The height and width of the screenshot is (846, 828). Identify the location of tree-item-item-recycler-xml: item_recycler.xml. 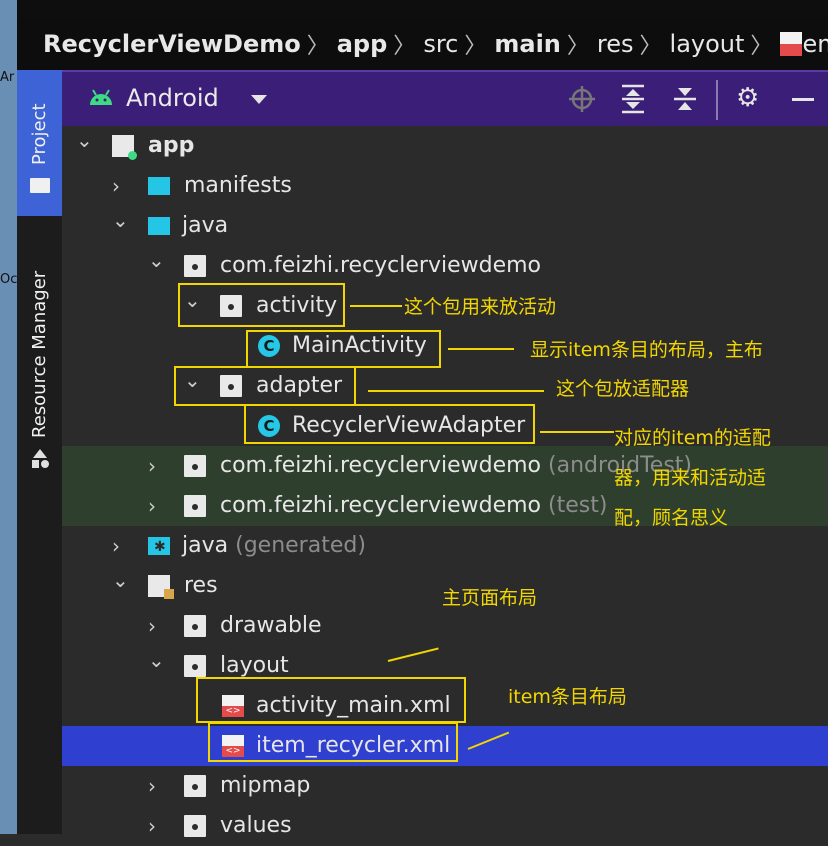
(445, 746).